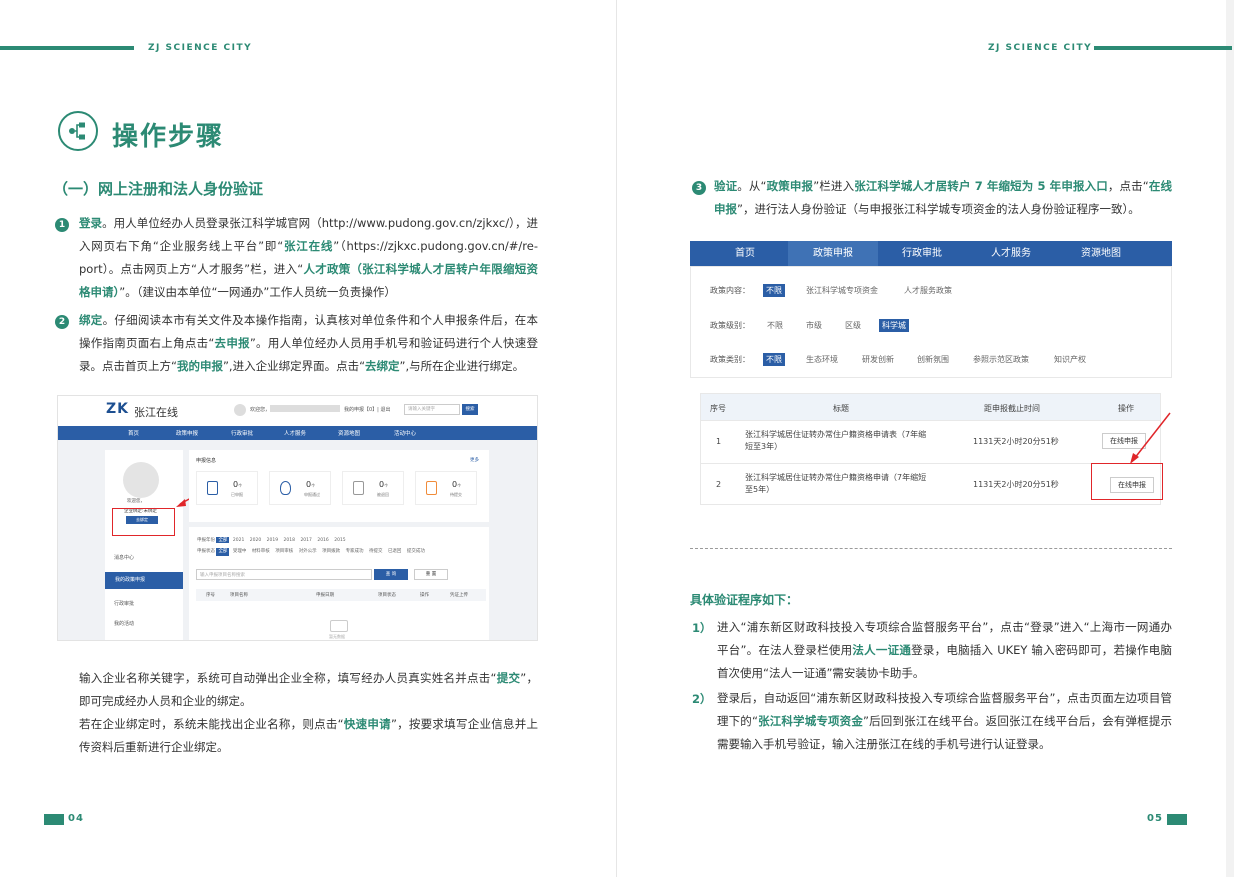 This screenshot has height=877, width=1234. Describe the element at coordinates (699, 188) in the screenshot. I see `step-3-marker: 3` at that location.